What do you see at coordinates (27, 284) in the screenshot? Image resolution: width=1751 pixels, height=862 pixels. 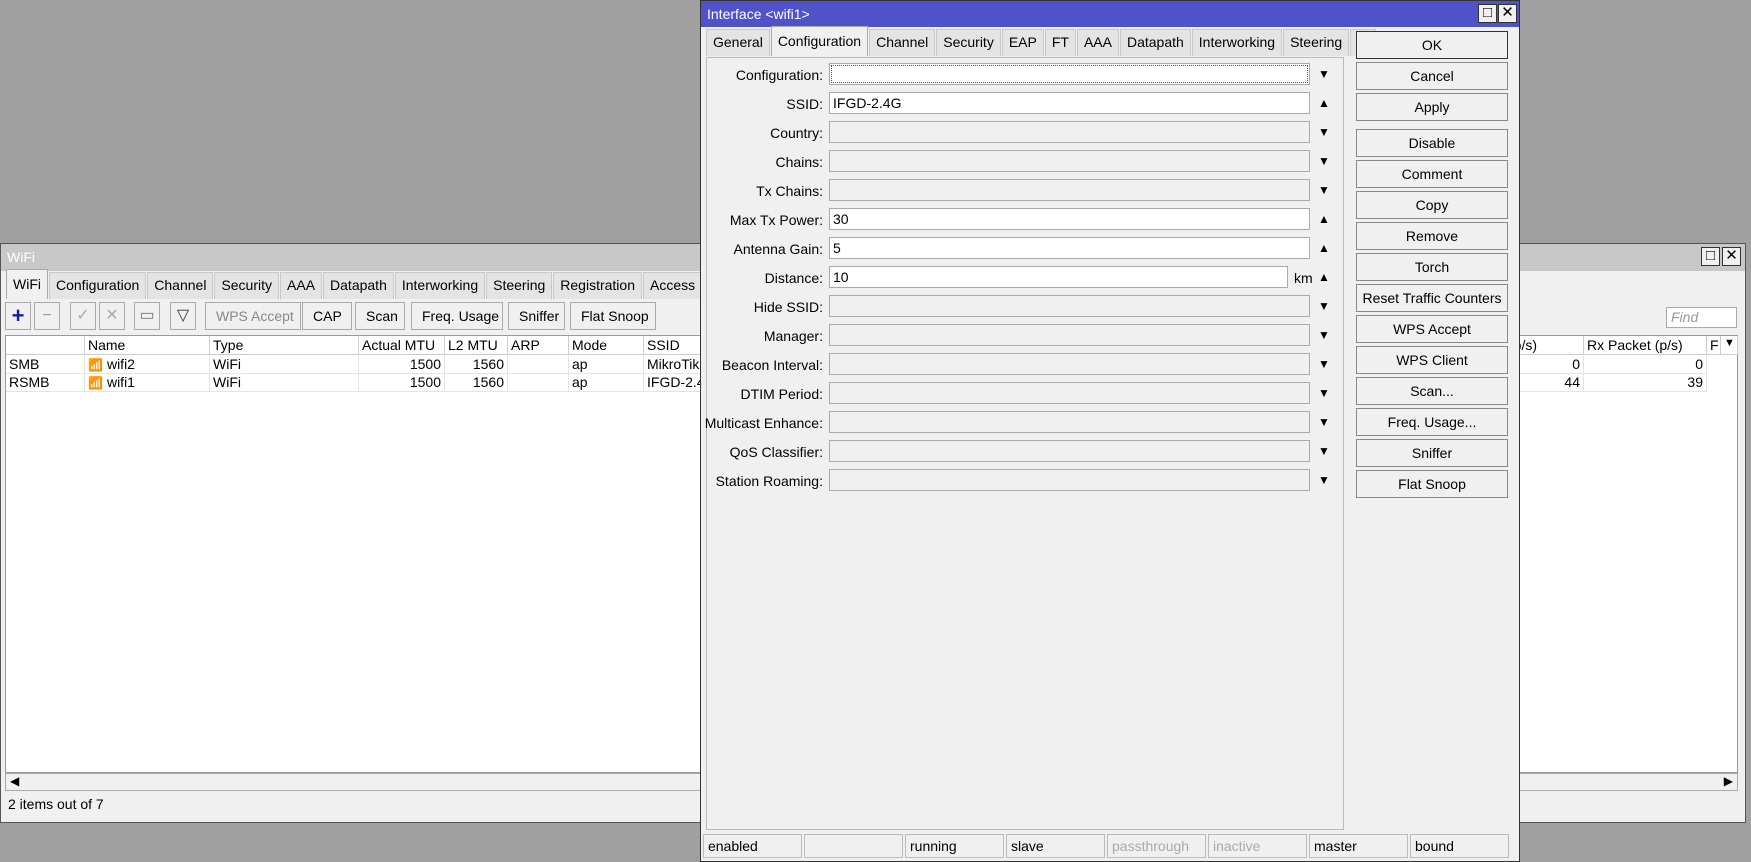 I see `tab-wifi: WiFi` at bounding box center [27, 284].